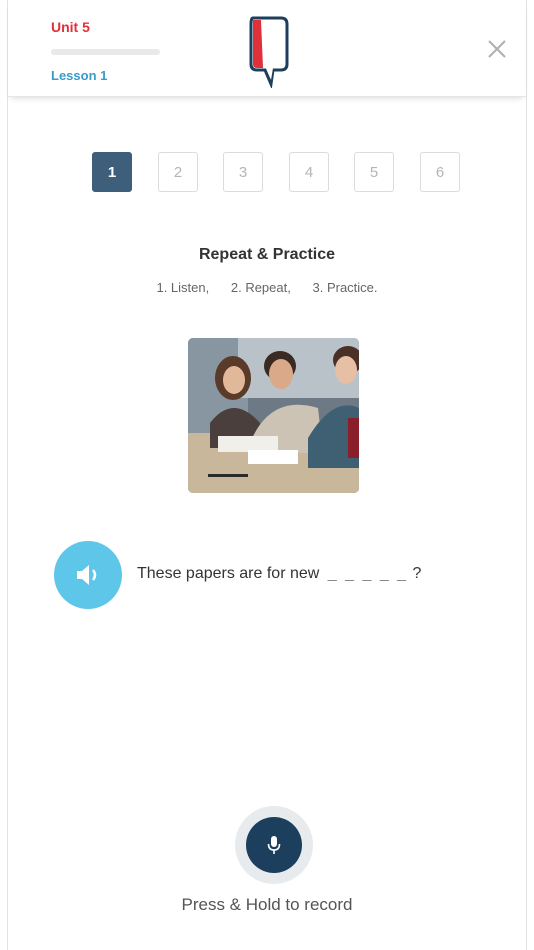 The width and height of the screenshot is (534, 950). I want to click on exercise-photo, so click(273, 415).